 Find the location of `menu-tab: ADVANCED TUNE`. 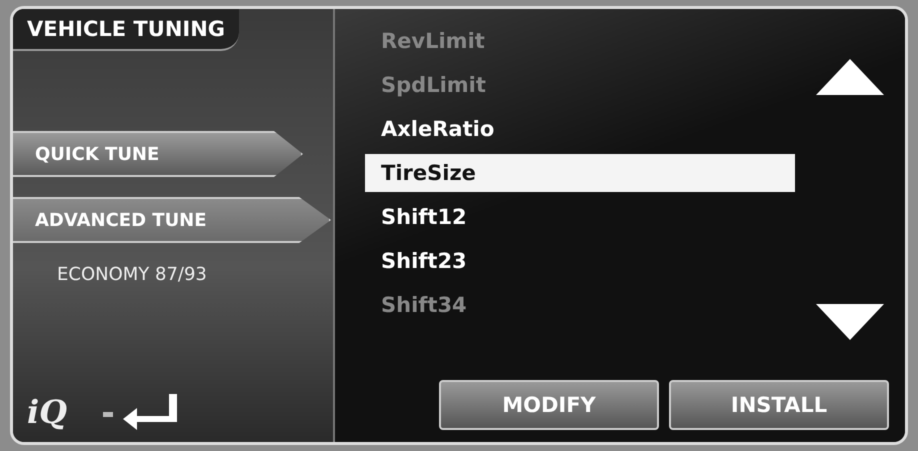

menu-tab: ADVANCED TUNE is located at coordinates (172, 220).